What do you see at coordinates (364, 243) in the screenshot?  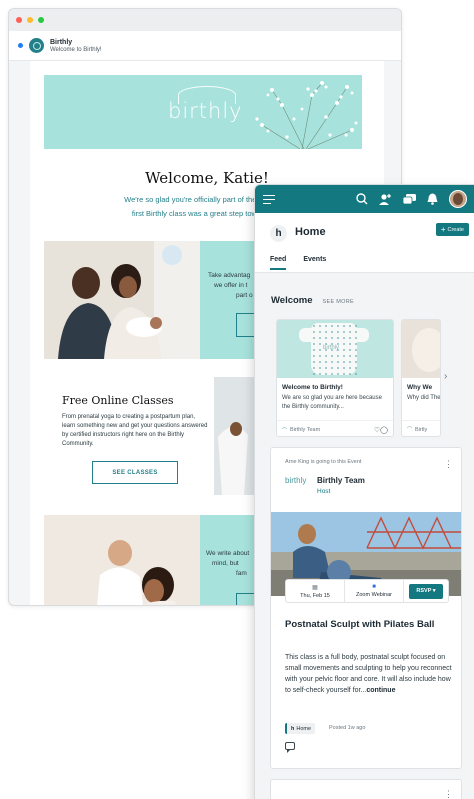 I see `page-header: h Home + Create Feed Events` at bounding box center [364, 243].